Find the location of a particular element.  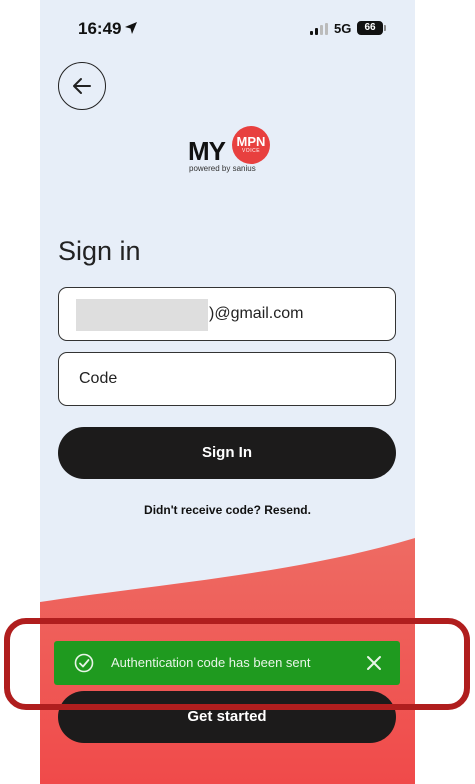

arrow-left-icon is located at coordinates (82, 86).